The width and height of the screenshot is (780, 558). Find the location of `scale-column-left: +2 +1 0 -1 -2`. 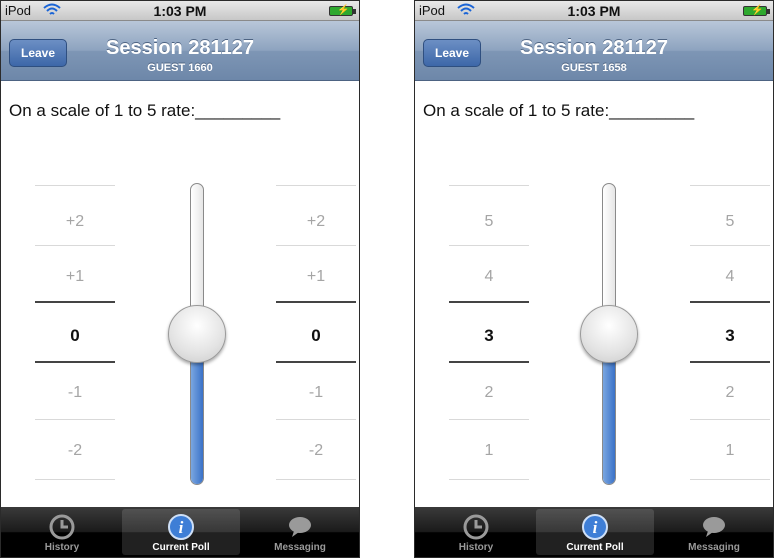

scale-column-left: +2 +1 0 -1 -2 is located at coordinates (75, 333).